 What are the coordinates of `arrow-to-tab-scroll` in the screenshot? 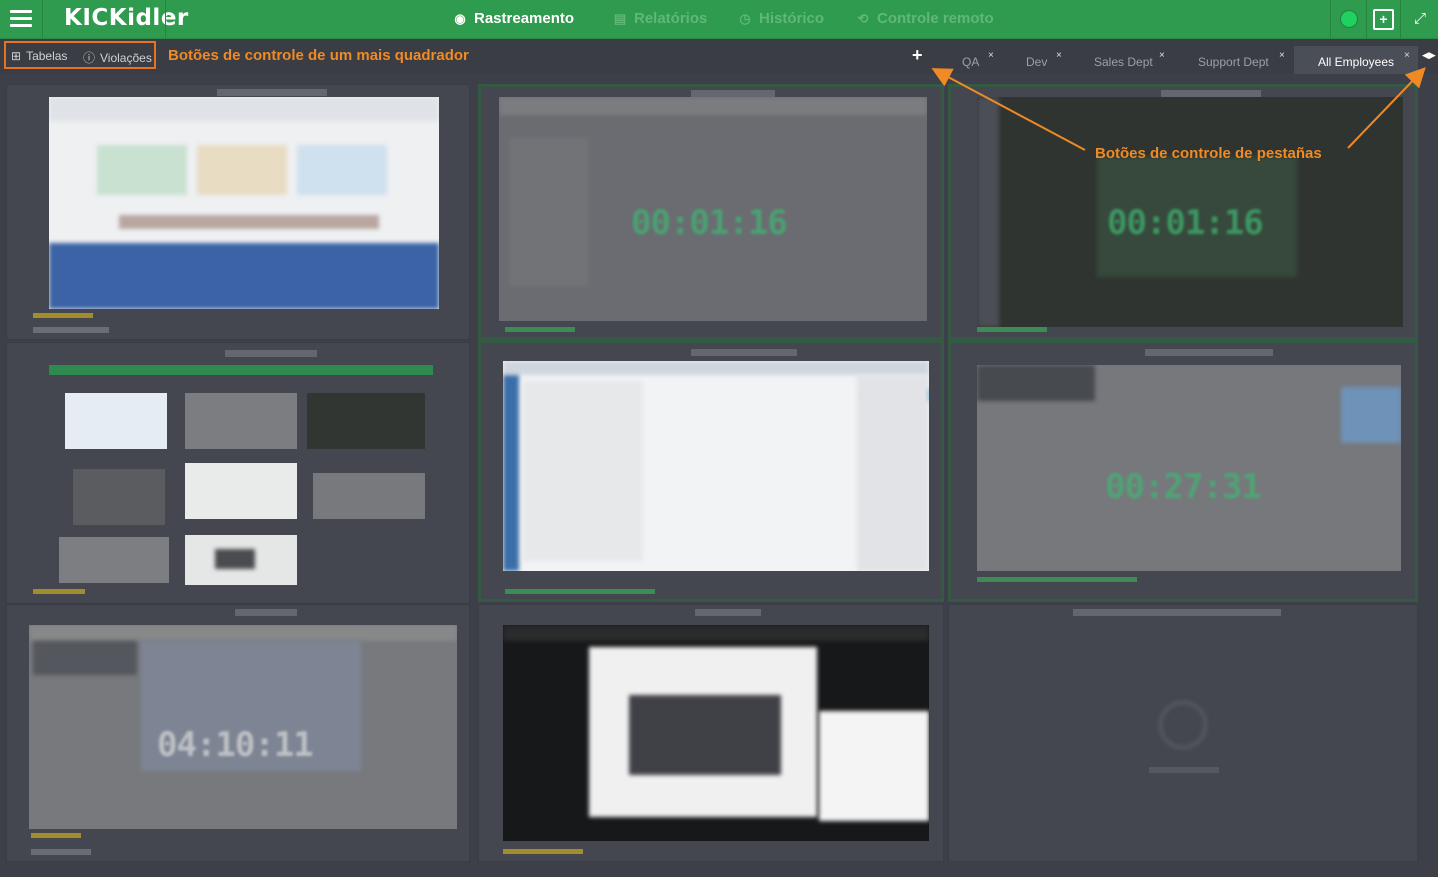 It's located at (1386, 108).